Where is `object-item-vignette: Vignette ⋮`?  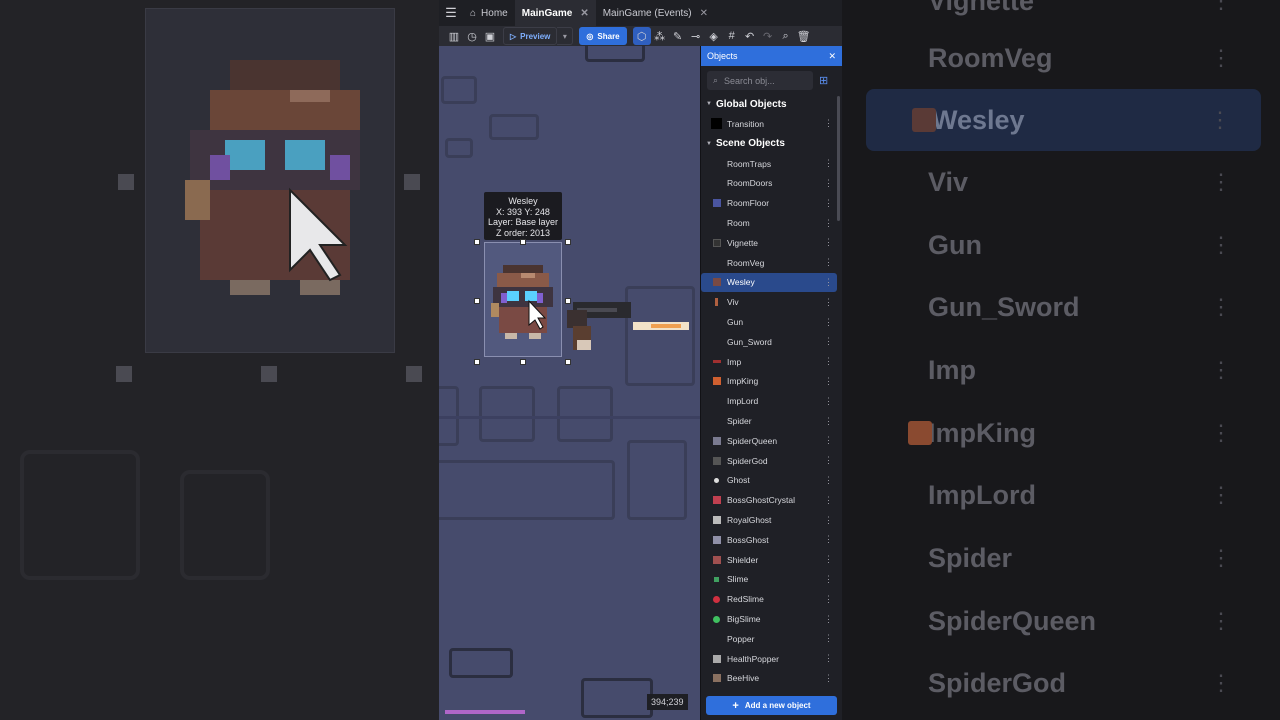
object-item-vignette: Vignette ⋮ is located at coordinates (769, 243).